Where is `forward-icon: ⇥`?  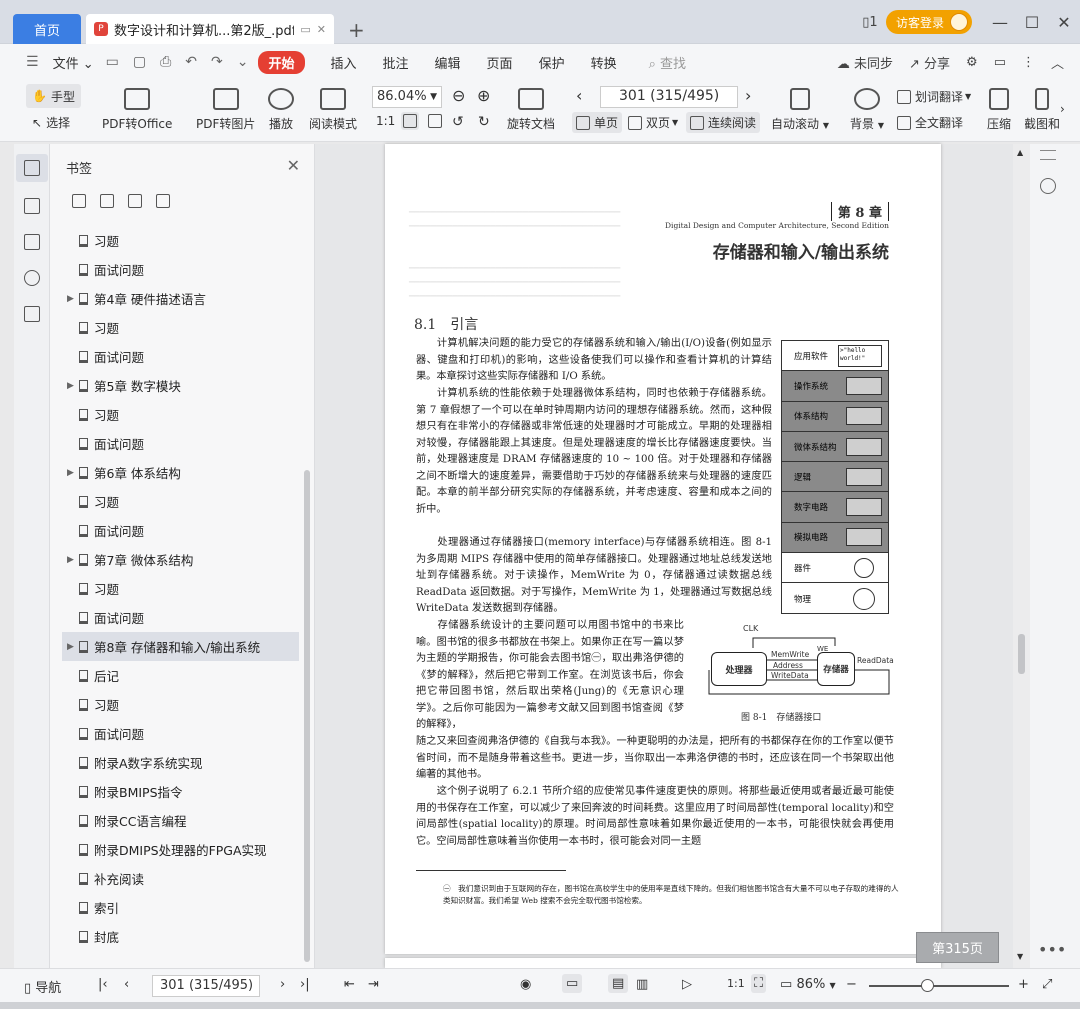 forward-icon: ⇥ is located at coordinates (373, 984).